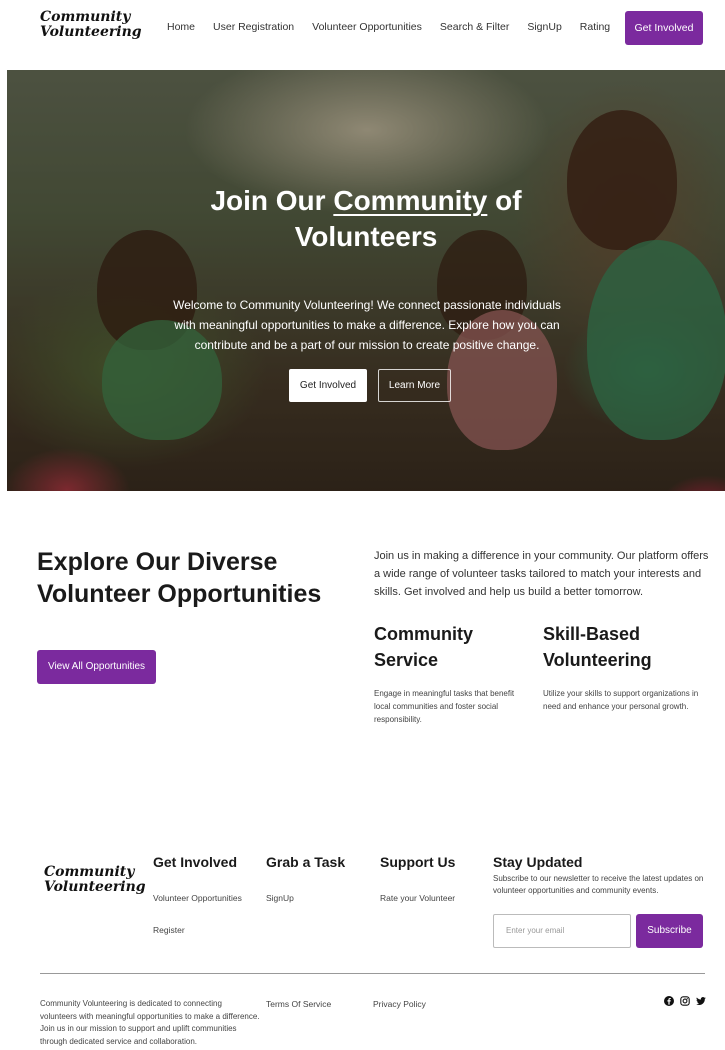  What do you see at coordinates (417, 898) in the screenshot?
I see `footer-link-rate-volunteer: Rate your Volunteer` at bounding box center [417, 898].